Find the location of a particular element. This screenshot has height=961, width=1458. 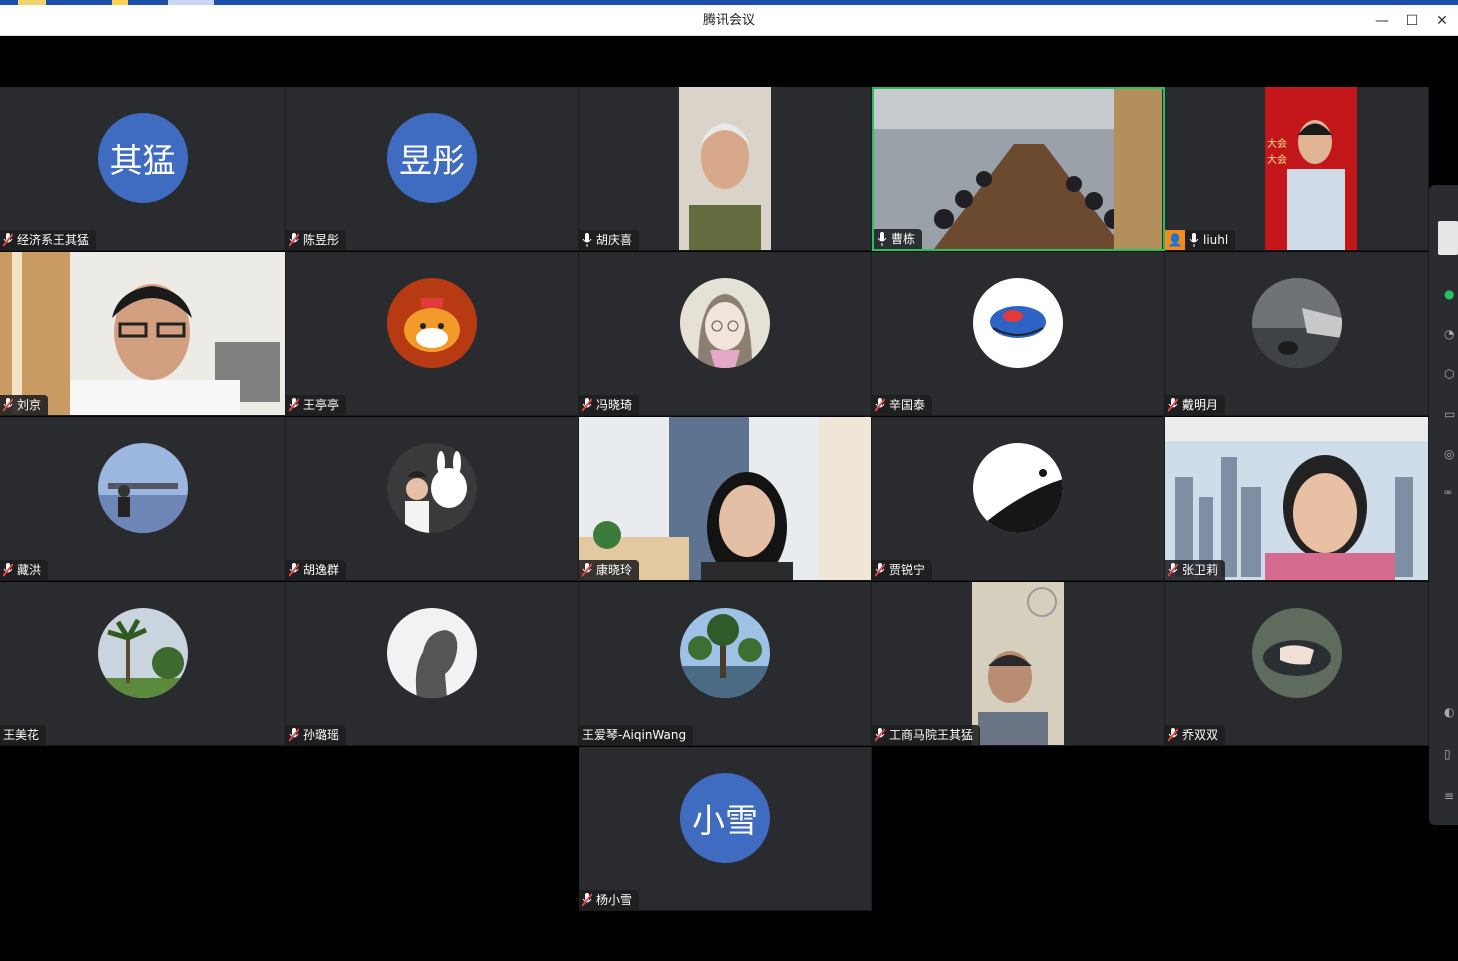

participant-label: 👤 liuhl is located at coordinates (1200, 240).